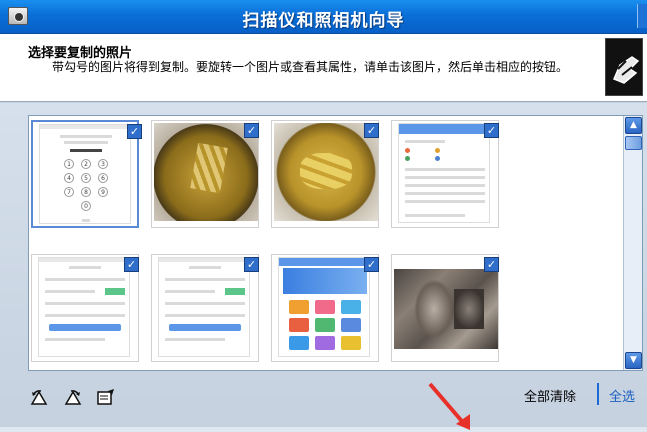  I want to click on title-bar: 扫描仪和照相机向导, so click(323, 17).